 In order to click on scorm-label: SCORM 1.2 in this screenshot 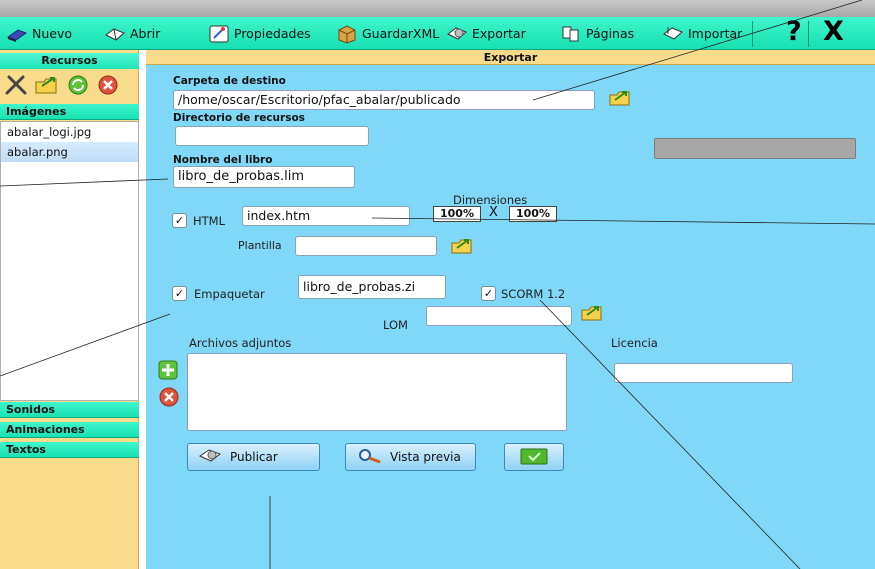, I will do `click(533, 294)`.